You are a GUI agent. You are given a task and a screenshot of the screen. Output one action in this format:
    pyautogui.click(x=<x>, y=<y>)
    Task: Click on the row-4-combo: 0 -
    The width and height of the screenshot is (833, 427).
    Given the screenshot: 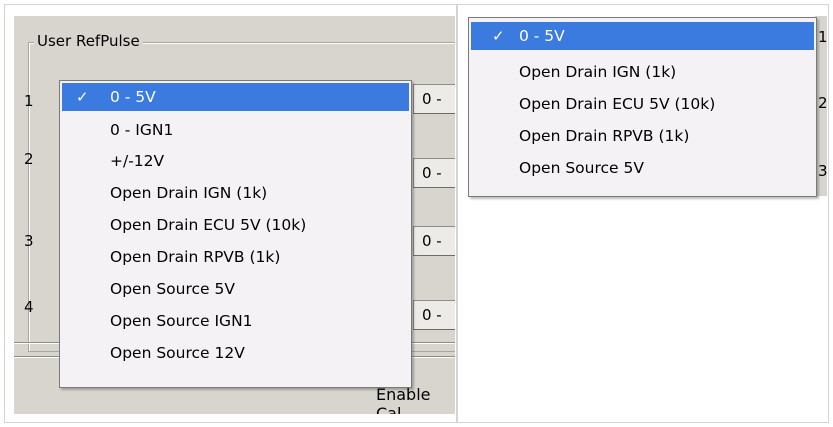 What is the action you would take?
    pyautogui.click(x=434, y=315)
    